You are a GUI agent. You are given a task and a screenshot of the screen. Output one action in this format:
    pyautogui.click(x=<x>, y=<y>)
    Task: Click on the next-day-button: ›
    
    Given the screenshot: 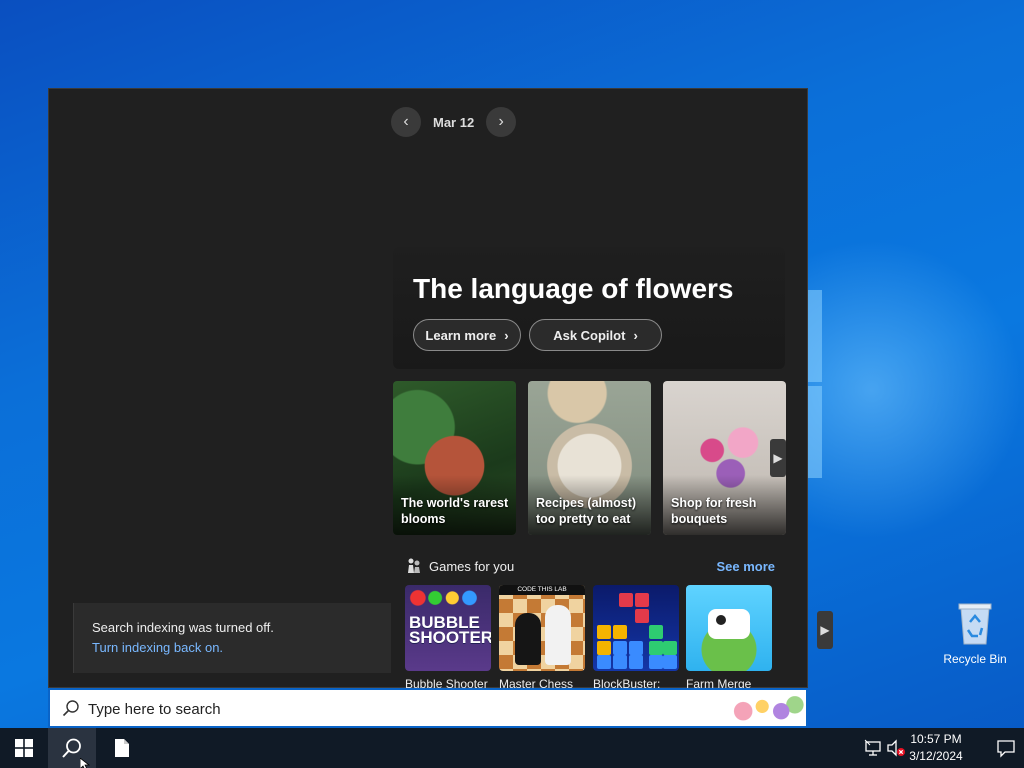 What is the action you would take?
    pyautogui.click(x=501, y=122)
    